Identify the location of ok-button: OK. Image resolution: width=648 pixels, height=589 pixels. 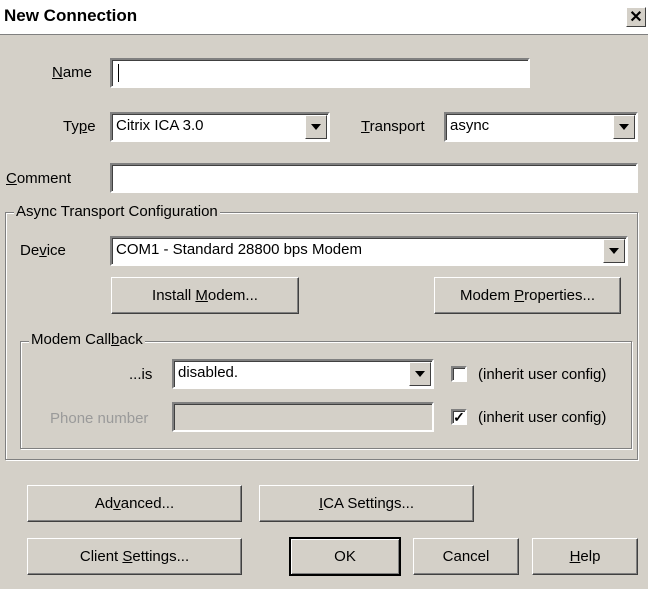
(345, 556).